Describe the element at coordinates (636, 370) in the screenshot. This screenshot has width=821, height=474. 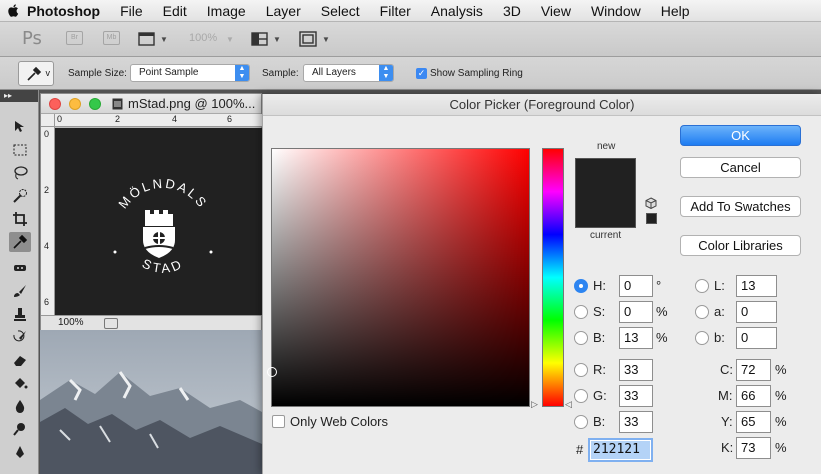
I see `red-input: 33` at that location.